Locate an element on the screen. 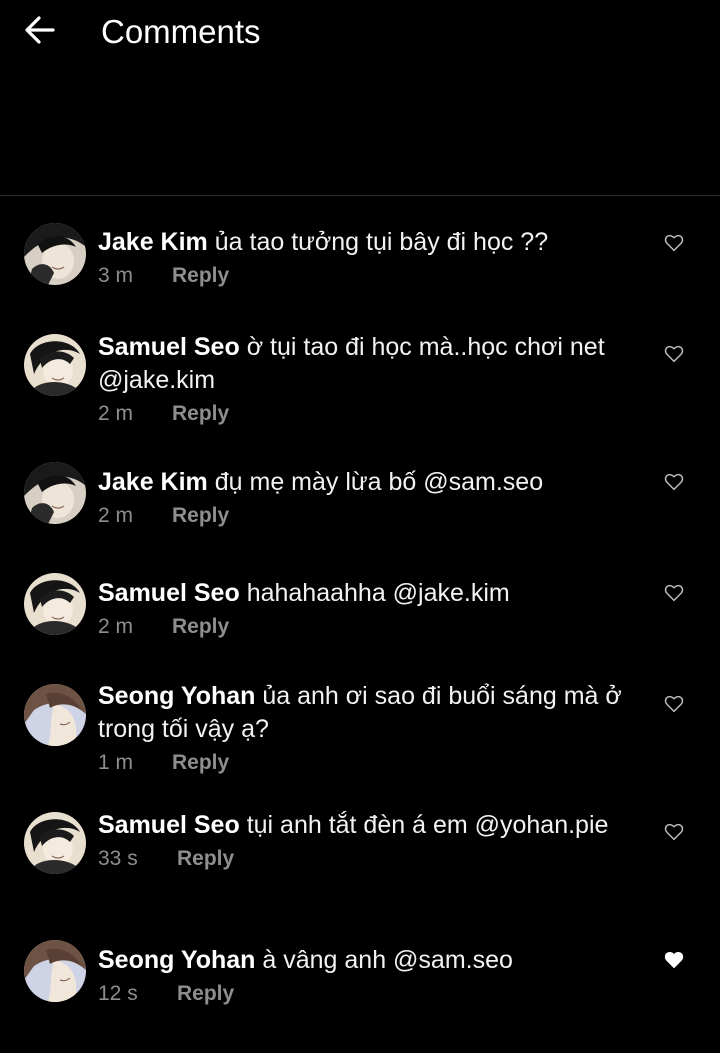 The width and height of the screenshot is (720, 1053). comment-text: Jake Kim ủa tao tưởng tụi bây đi học ?? is located at coordinates (368, 242).